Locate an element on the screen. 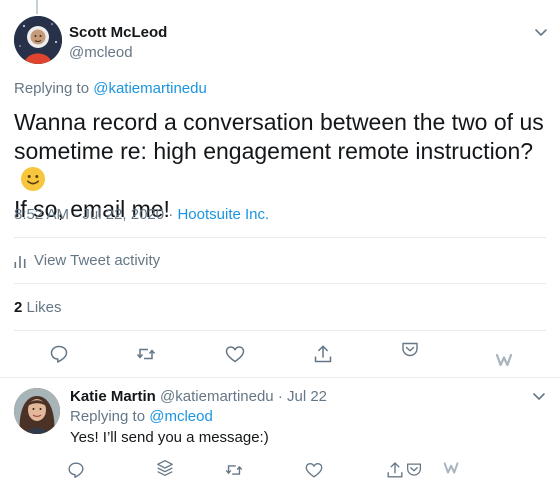 The image size is (560, 491). tweet-action-bar is located at coordinates (280, 356).